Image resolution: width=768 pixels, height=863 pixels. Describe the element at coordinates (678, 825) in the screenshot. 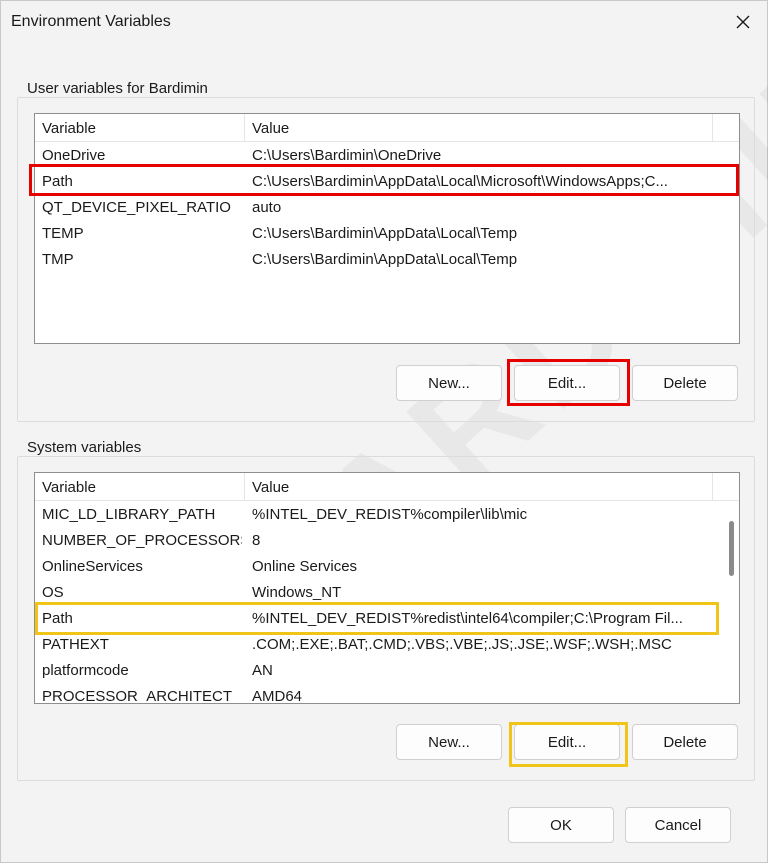

I see `cancel-button: Cancel` at that location.